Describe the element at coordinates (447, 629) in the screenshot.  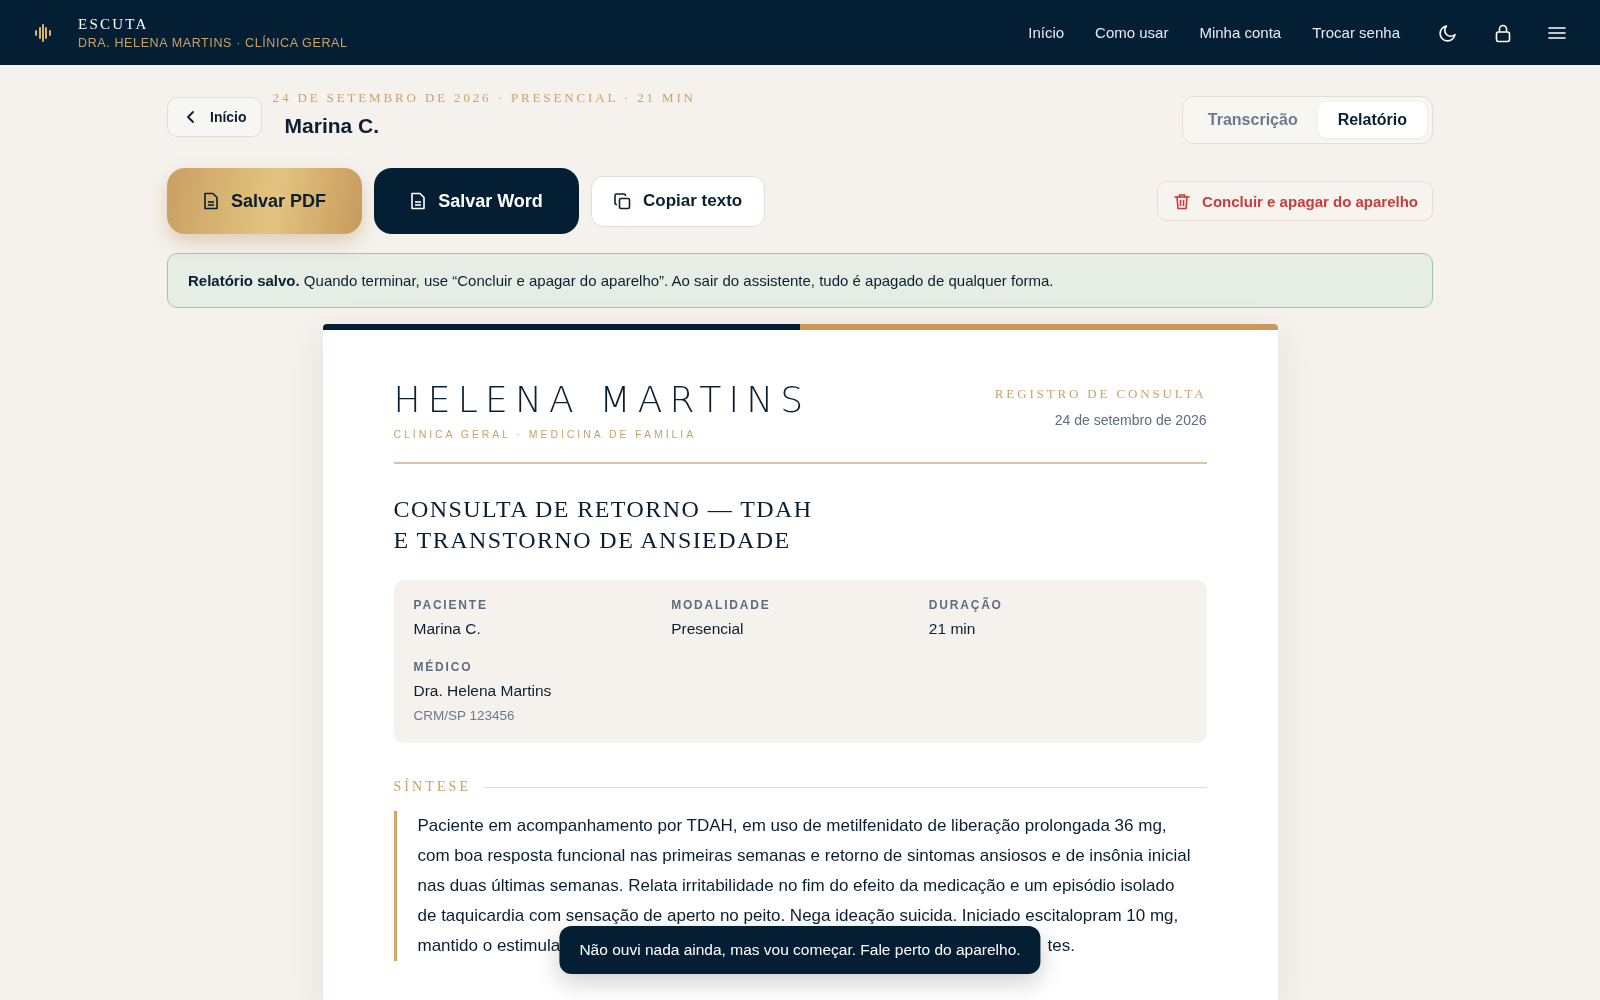
I see `field-value: Marina C.` at that location.